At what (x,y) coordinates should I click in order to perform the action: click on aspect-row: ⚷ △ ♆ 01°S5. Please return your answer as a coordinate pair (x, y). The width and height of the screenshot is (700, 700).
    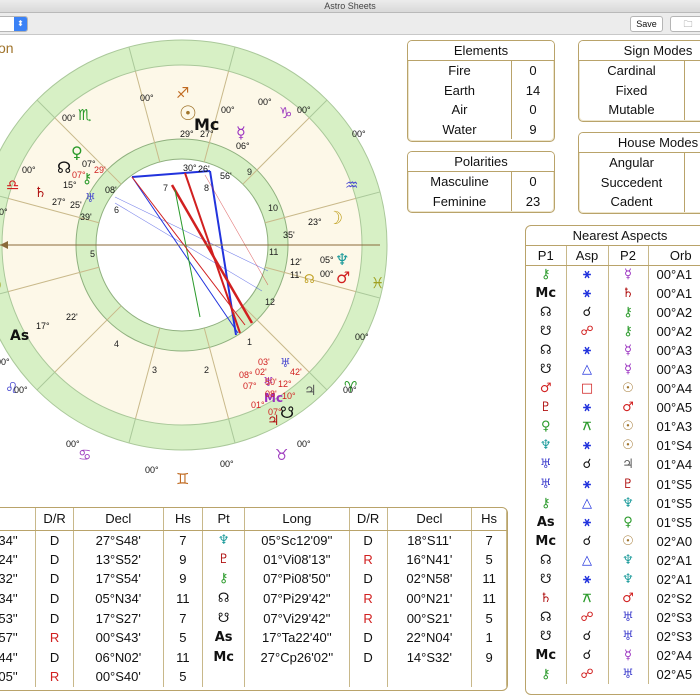
    Looking at the image, I should click on (613, 503).